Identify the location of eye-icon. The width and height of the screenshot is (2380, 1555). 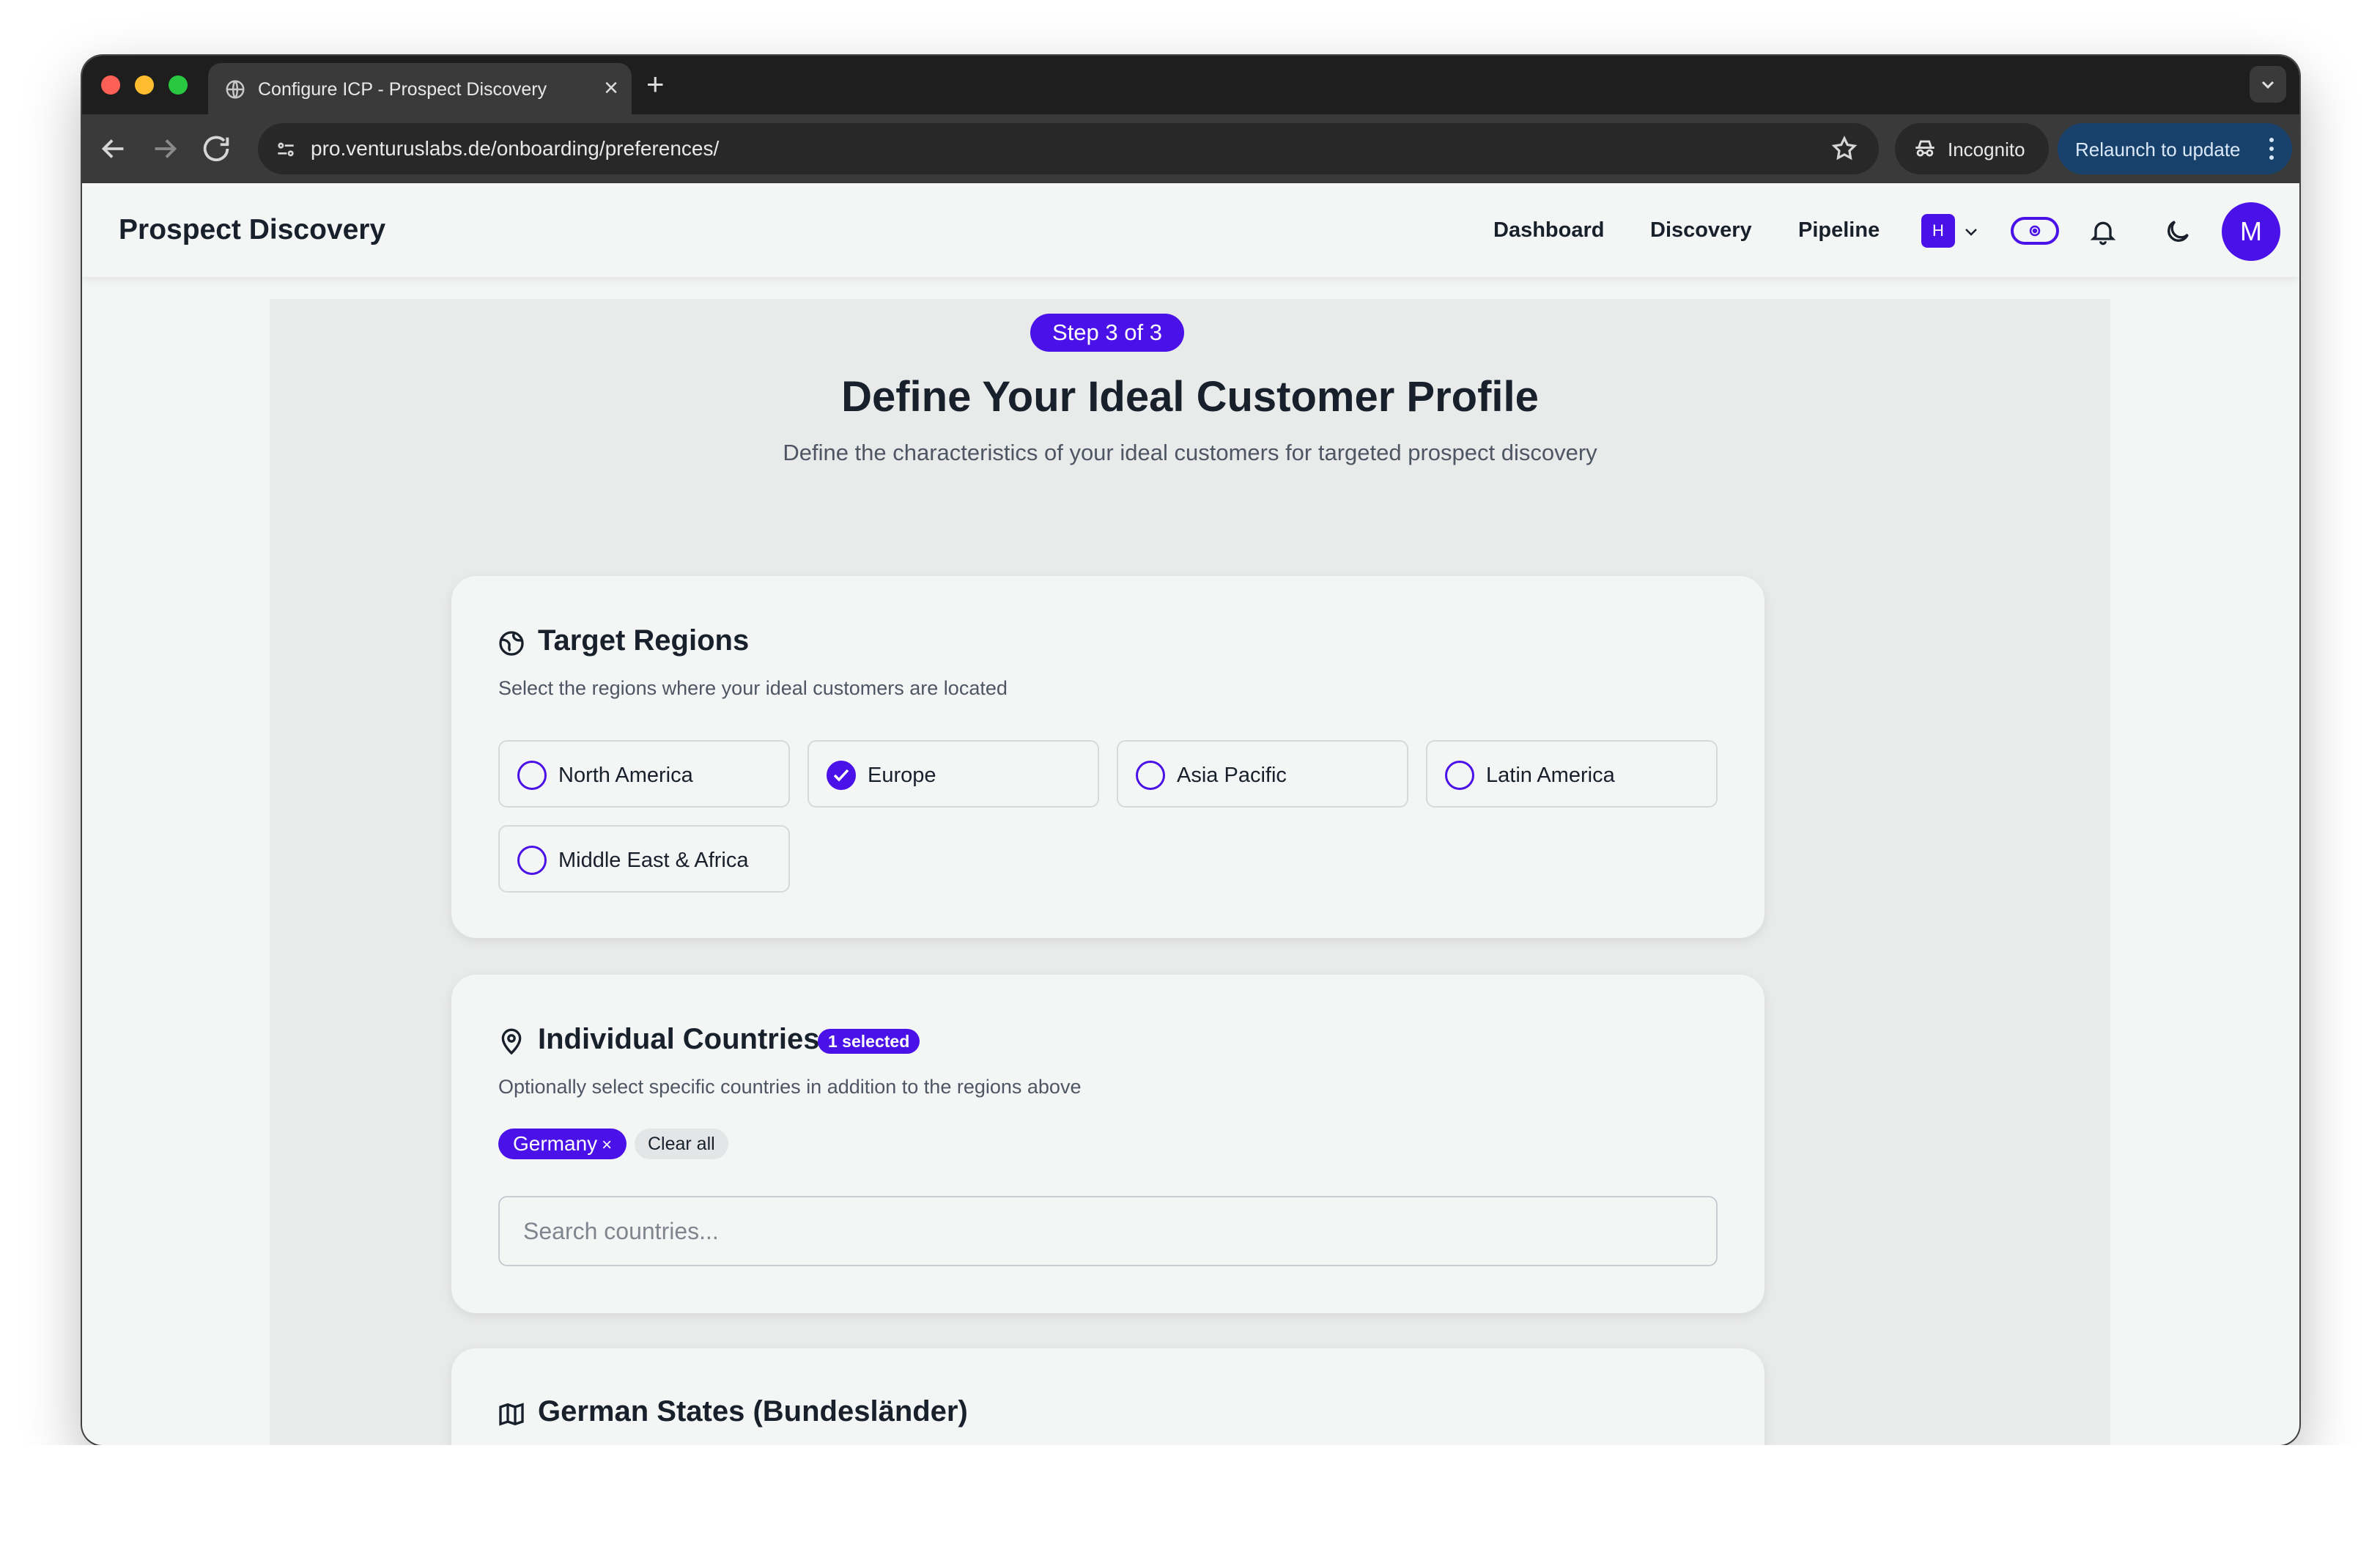
(2035, 231).